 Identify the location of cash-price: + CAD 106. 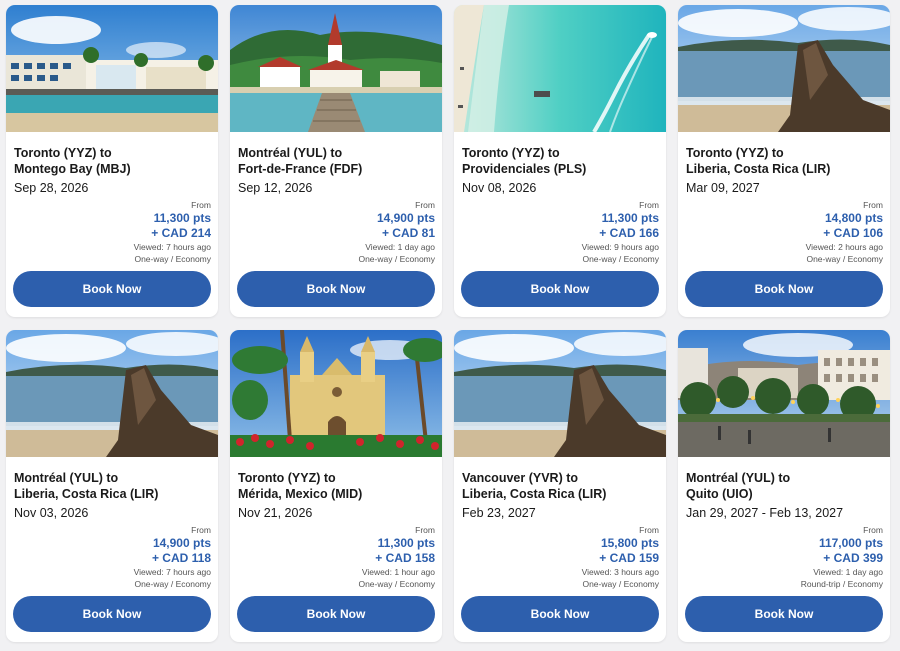
(853, 233).